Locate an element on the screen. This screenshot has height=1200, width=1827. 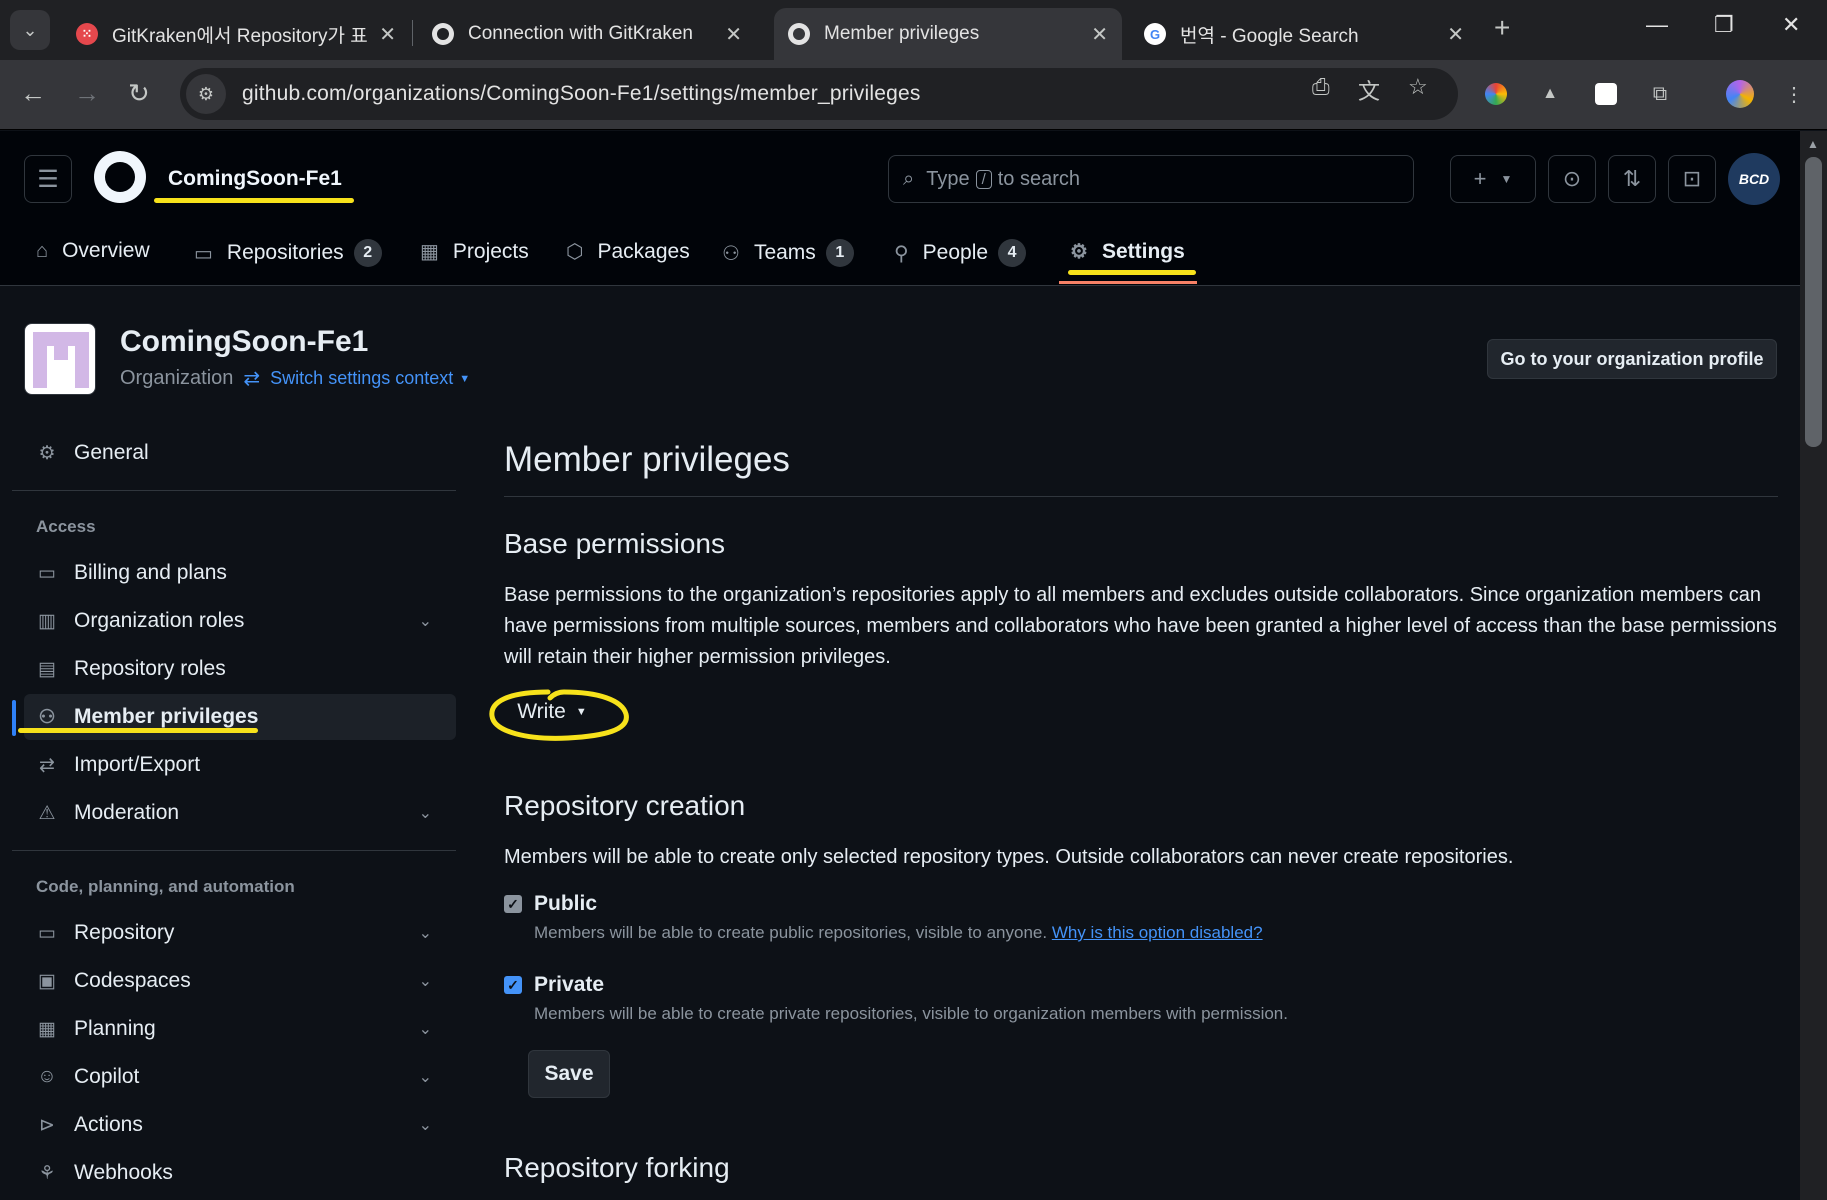
sidebar-item-repository-roles: ▤ Repository roles is located at coordinates (240, 669).